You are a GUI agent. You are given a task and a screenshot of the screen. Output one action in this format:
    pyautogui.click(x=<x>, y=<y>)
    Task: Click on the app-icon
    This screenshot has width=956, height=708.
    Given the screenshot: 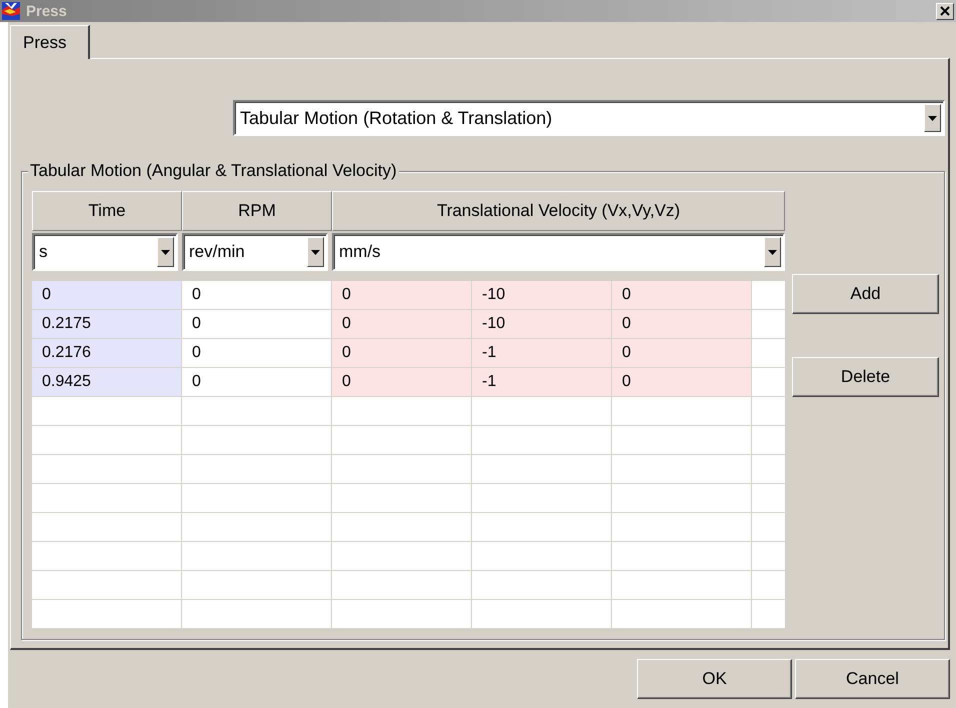 What is the action you would take?
    pyautogui.click(x=11, y=11)
    